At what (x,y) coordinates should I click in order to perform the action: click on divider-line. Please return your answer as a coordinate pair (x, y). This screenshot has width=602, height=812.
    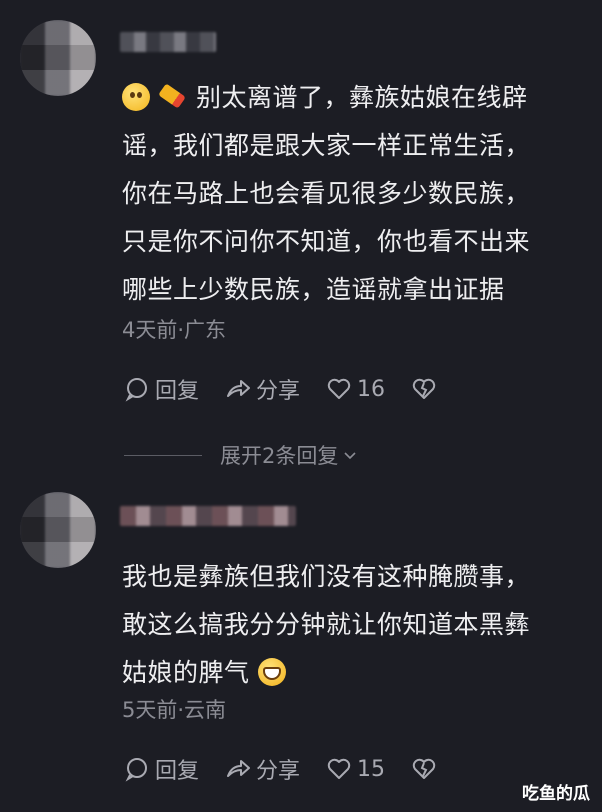
    Looking at the image, I should click on (163, 455).